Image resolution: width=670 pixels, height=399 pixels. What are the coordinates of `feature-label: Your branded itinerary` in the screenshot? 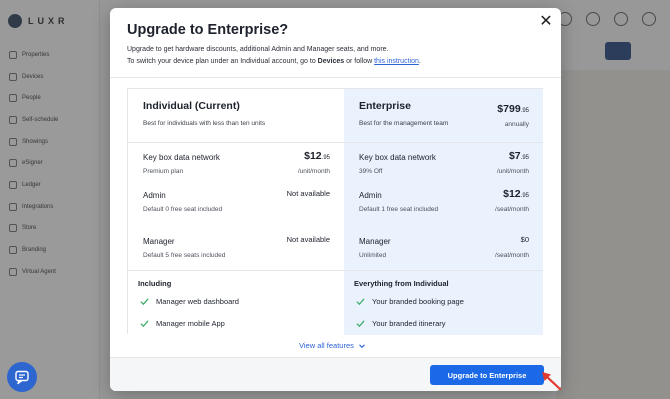 It's located at (409, 323).